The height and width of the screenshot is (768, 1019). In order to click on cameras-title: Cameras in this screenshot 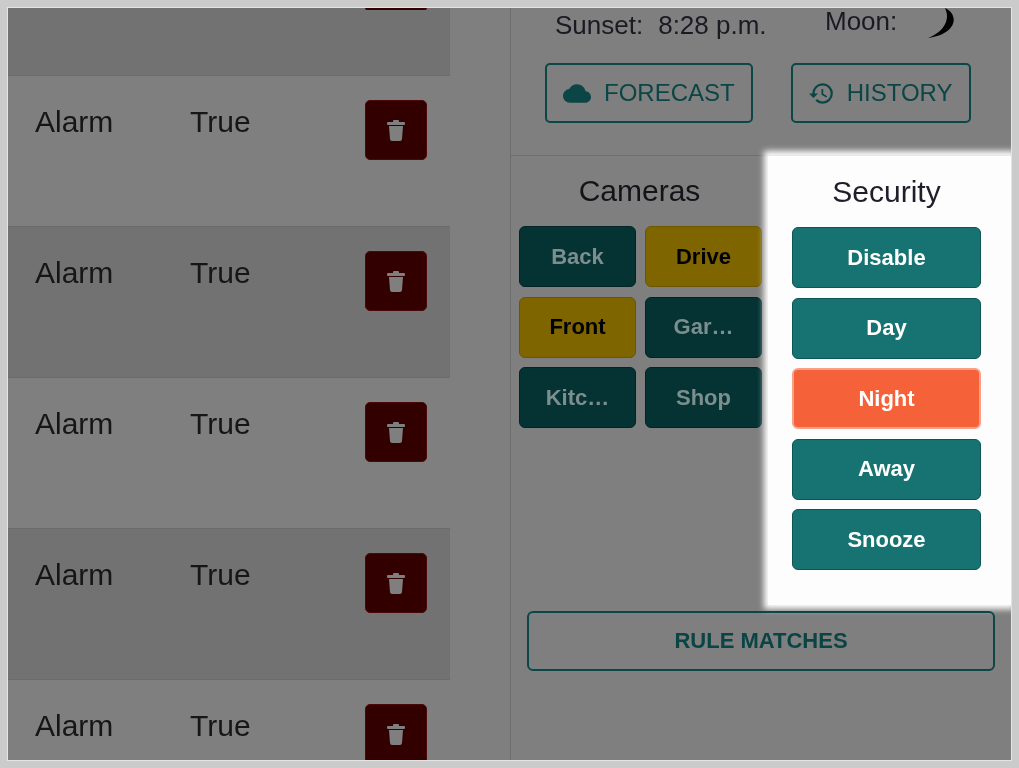, I will do `click(639, 191)`.